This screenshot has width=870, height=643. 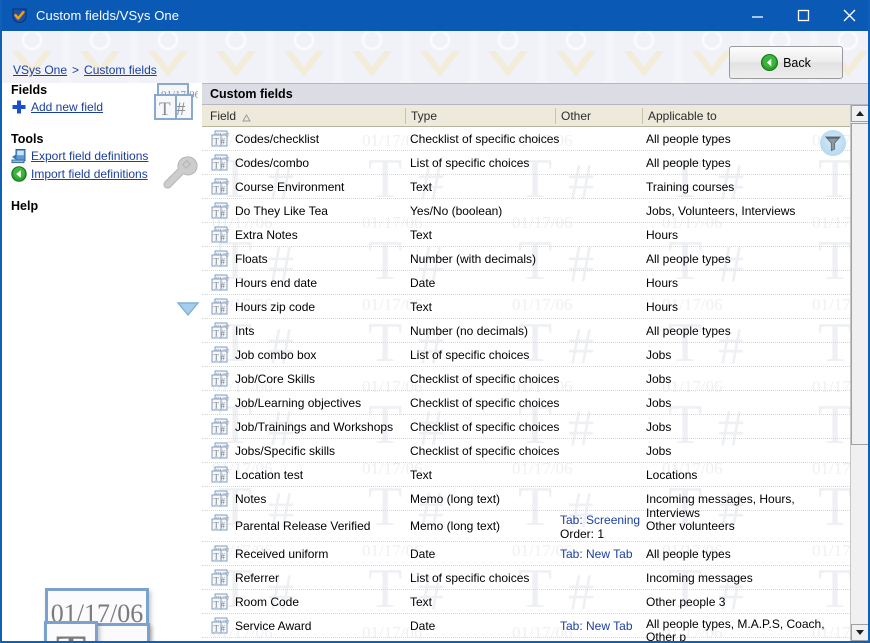 I want to click on cell-type: Memo (long text), so click(x=455, y=499).